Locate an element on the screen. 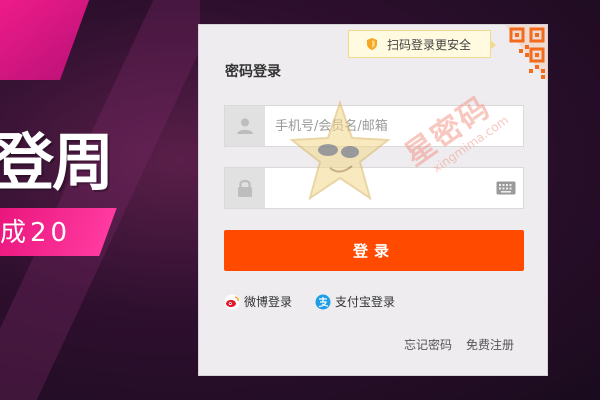  alipay-label: 支付宝登录 is located at coordinates (365, 302).